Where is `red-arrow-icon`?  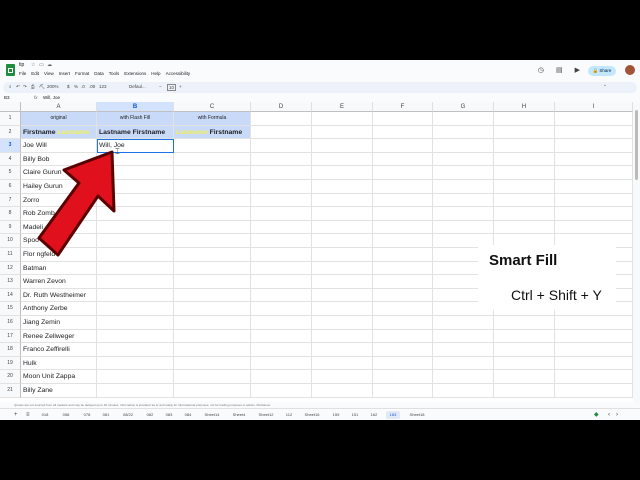 red-arrow-icon is located at coordinates (76, 203).